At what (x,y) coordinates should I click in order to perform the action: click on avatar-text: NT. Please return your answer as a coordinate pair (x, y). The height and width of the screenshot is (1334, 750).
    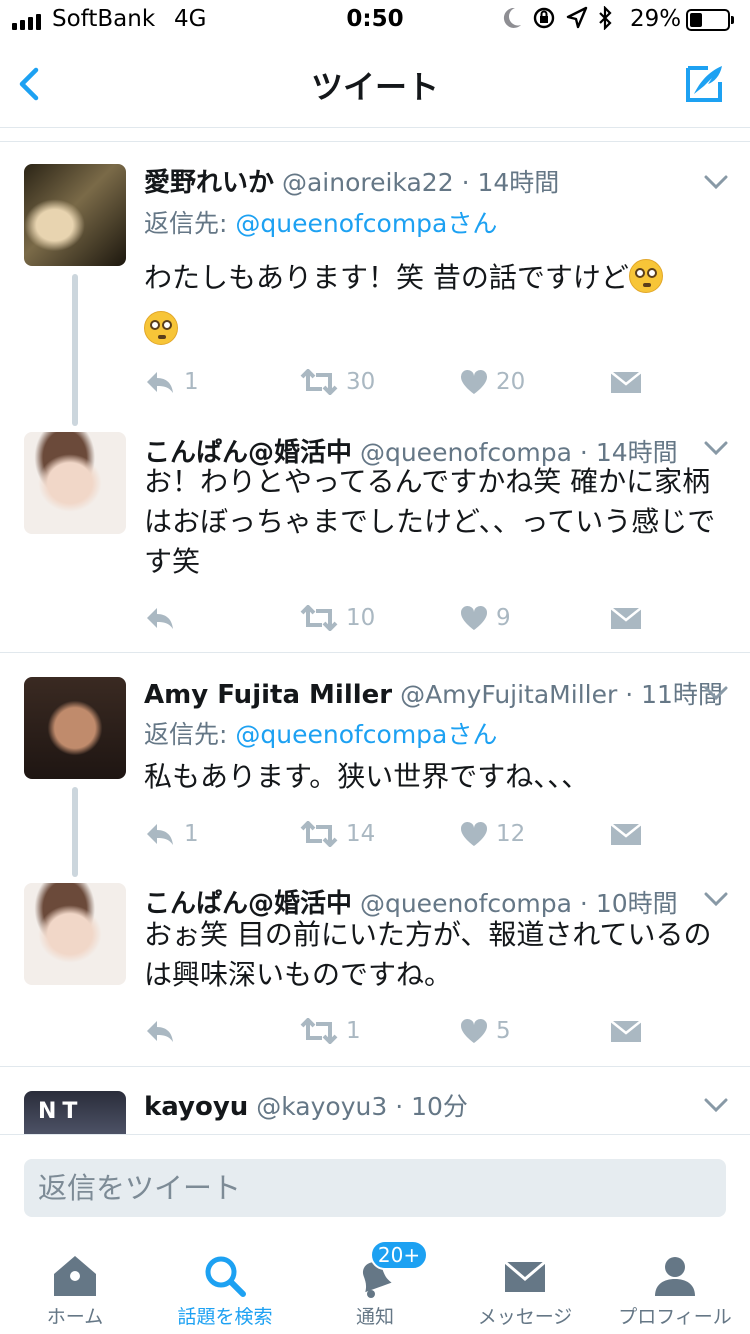
    Looking at the image, I should click on (61, 1111).